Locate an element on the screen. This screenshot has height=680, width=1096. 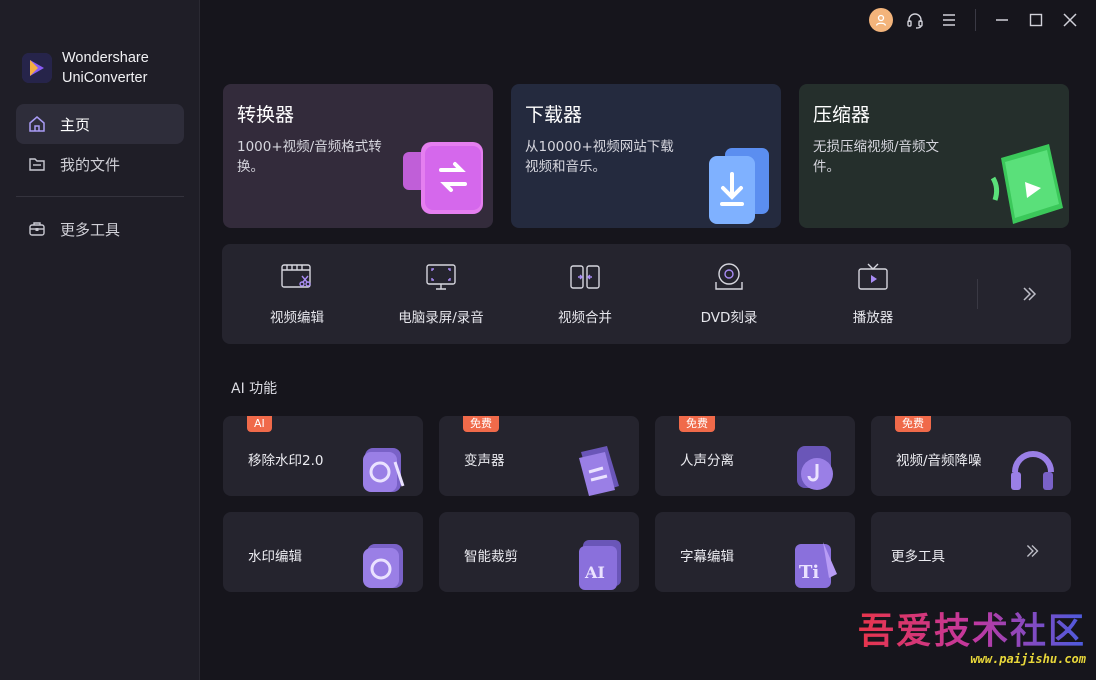
sidebar-item-more-tools: 更多工具 is located at coordinates (100, 229).